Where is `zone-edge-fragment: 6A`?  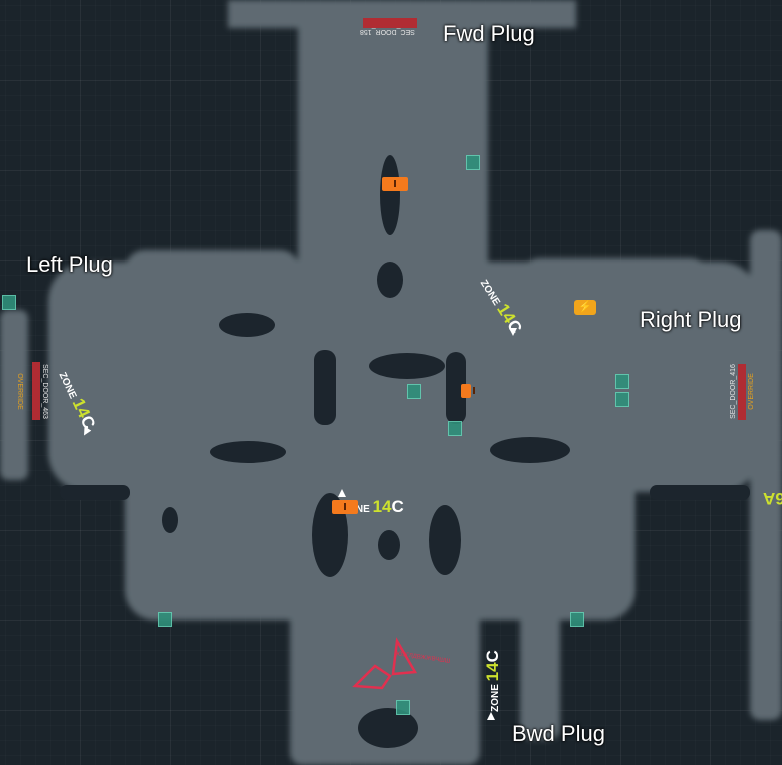
zone-edge-fragment: 6A is located at coordinates (772, 498).